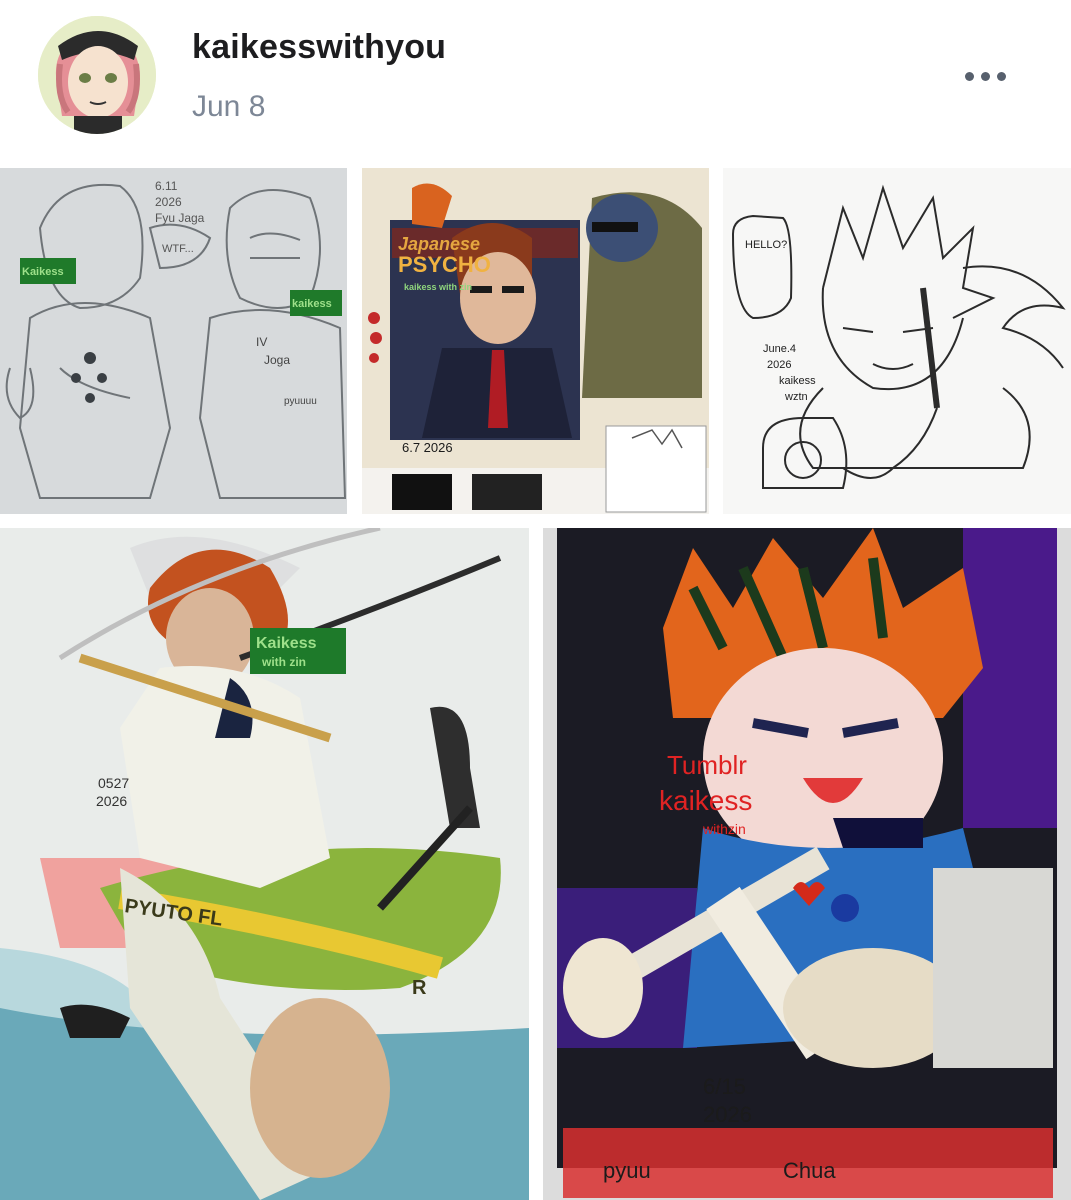 This screenshot has height=1200, width=1071. I want to click on artwork-caption: Fyu Jaga, so click(180, 218).